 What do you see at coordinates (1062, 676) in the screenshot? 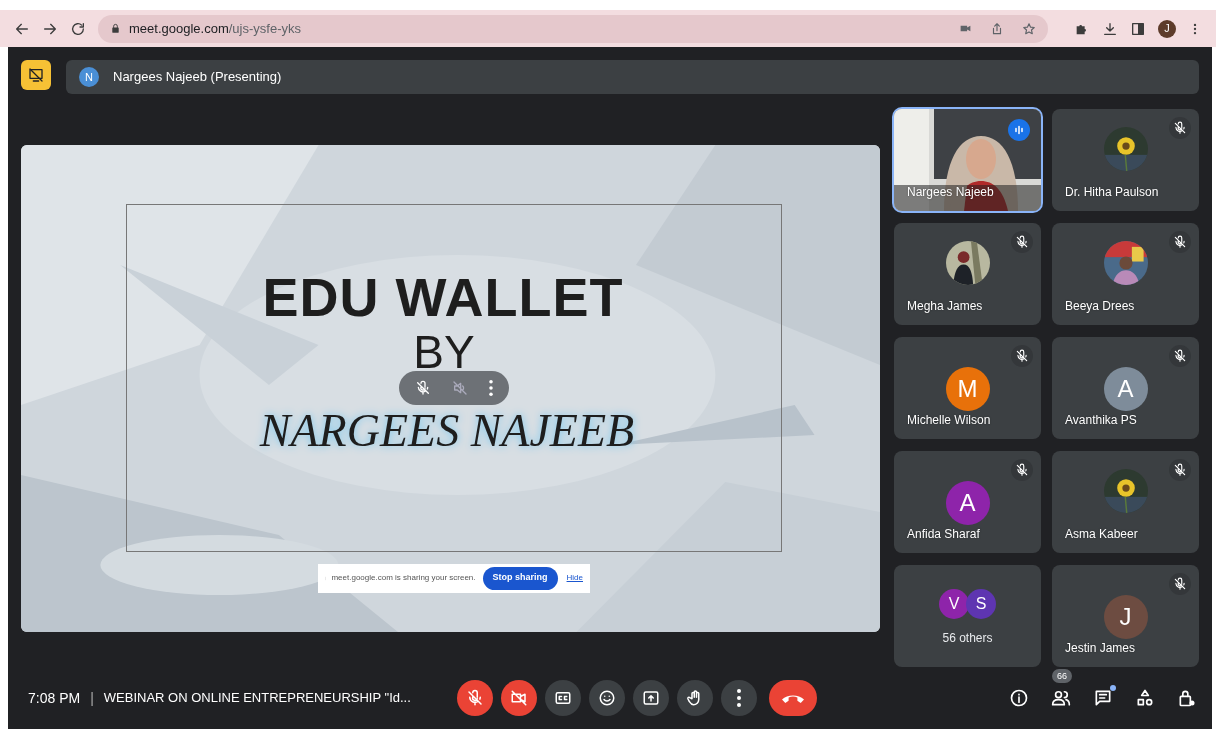
I see `participant-count-badge: 66` at bounding box center [1062, 676].